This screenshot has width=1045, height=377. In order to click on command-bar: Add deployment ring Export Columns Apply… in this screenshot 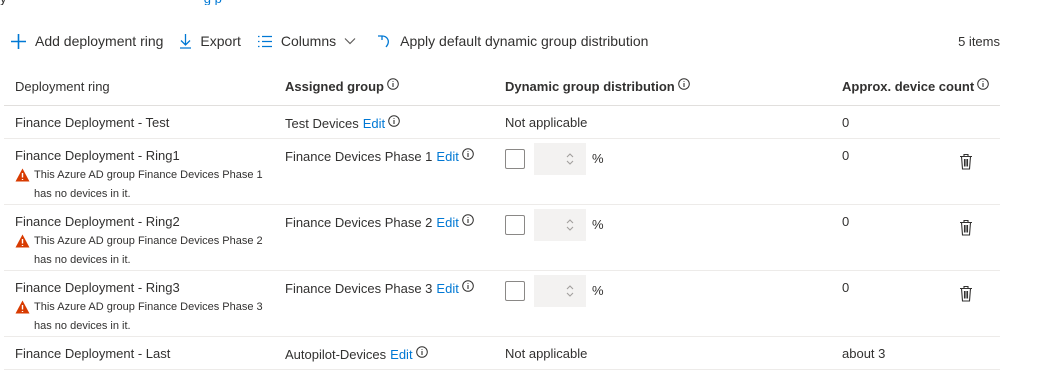, I will do `click(505, 41)`.